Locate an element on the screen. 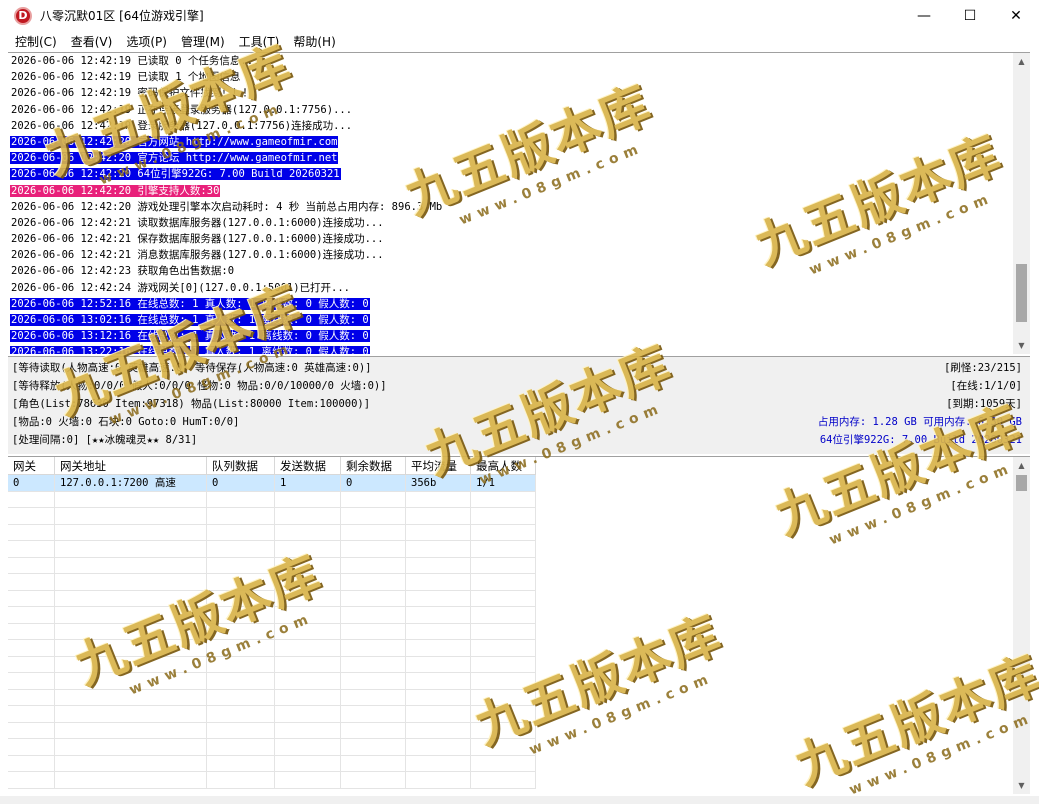 This screenshot has width=1039, height=804. menu-bar: 控制(C) 查看(V) 选项(P) 管理(M) 工具(T) 帮助(H) is located at coordinates (519, 41).